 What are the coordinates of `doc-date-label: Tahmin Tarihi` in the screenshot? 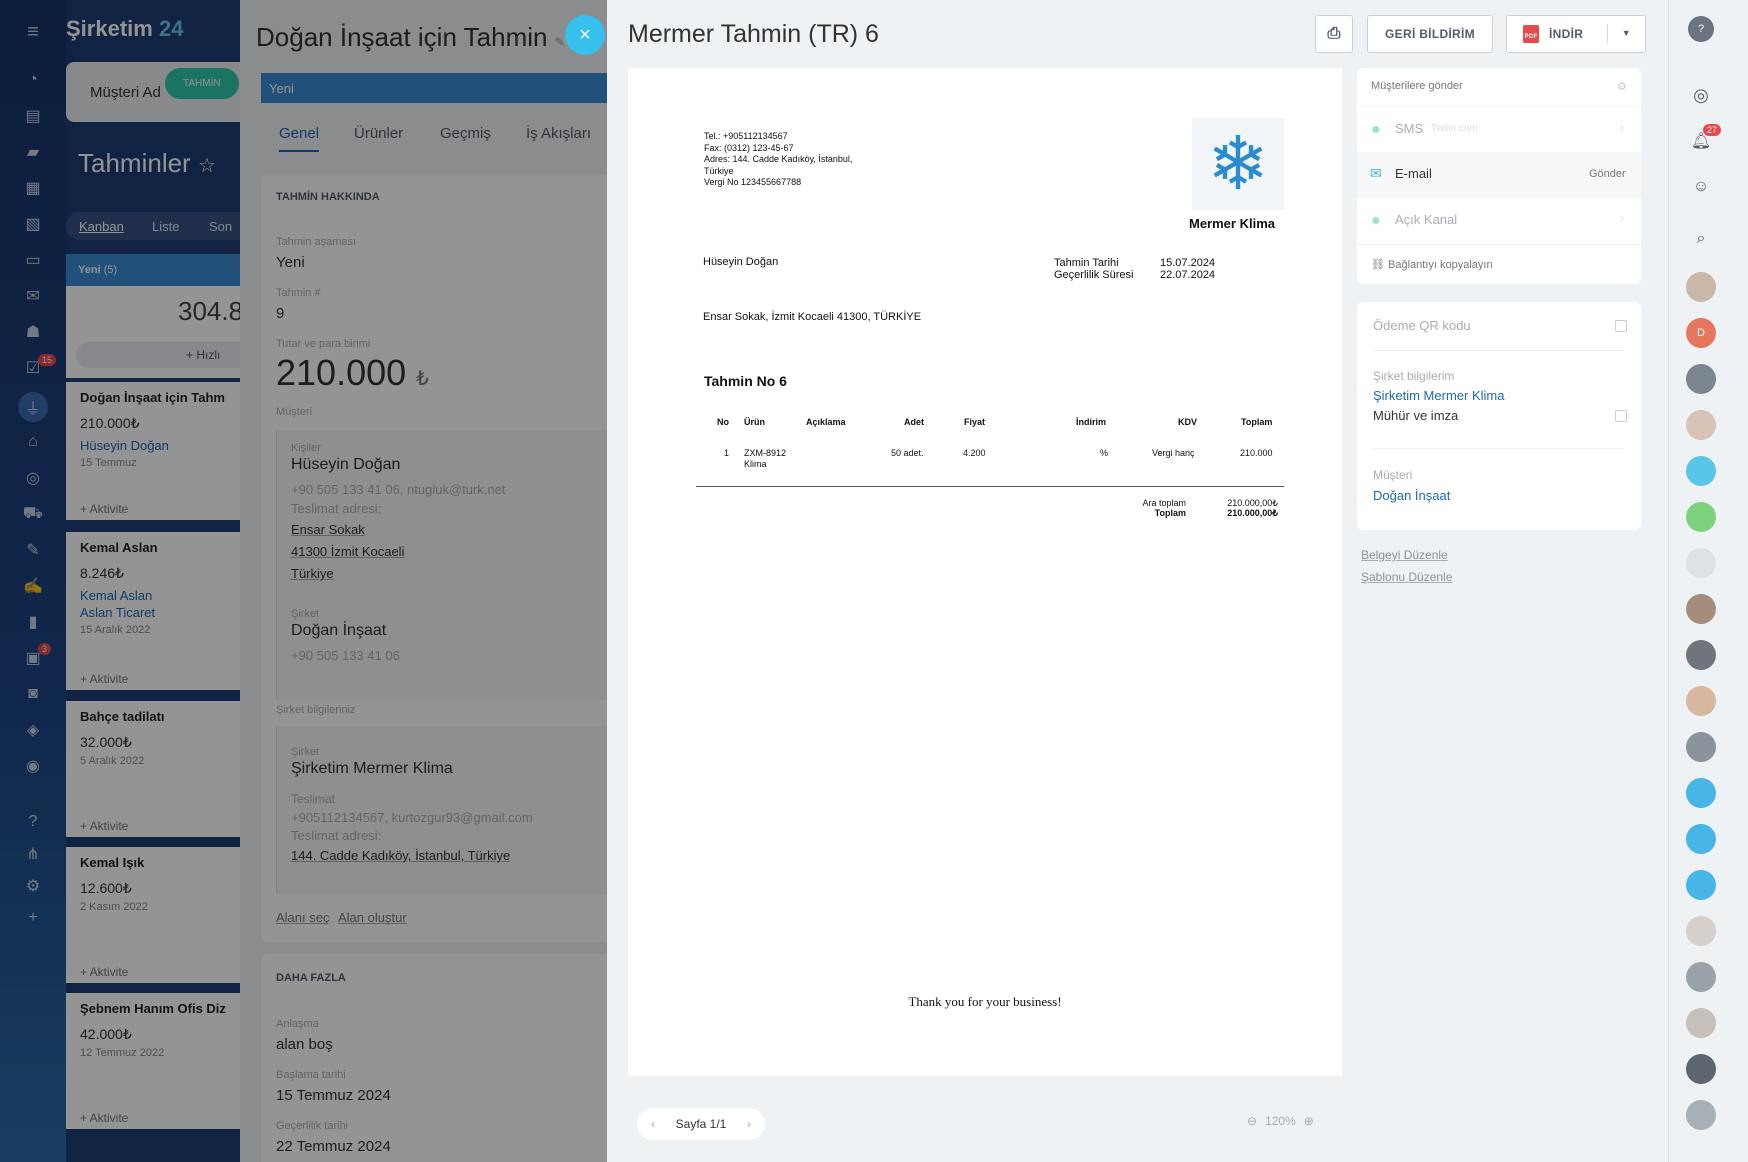 It's located at (1086, 263).